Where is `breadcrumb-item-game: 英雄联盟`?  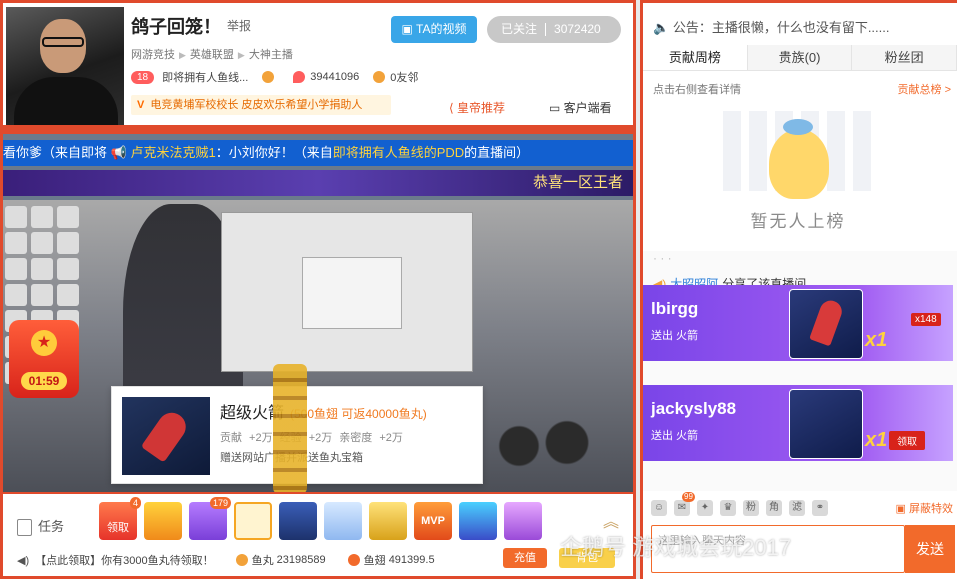 breadcrumb-item-game: 英雄联盟 is located at coordinates (212, 55).